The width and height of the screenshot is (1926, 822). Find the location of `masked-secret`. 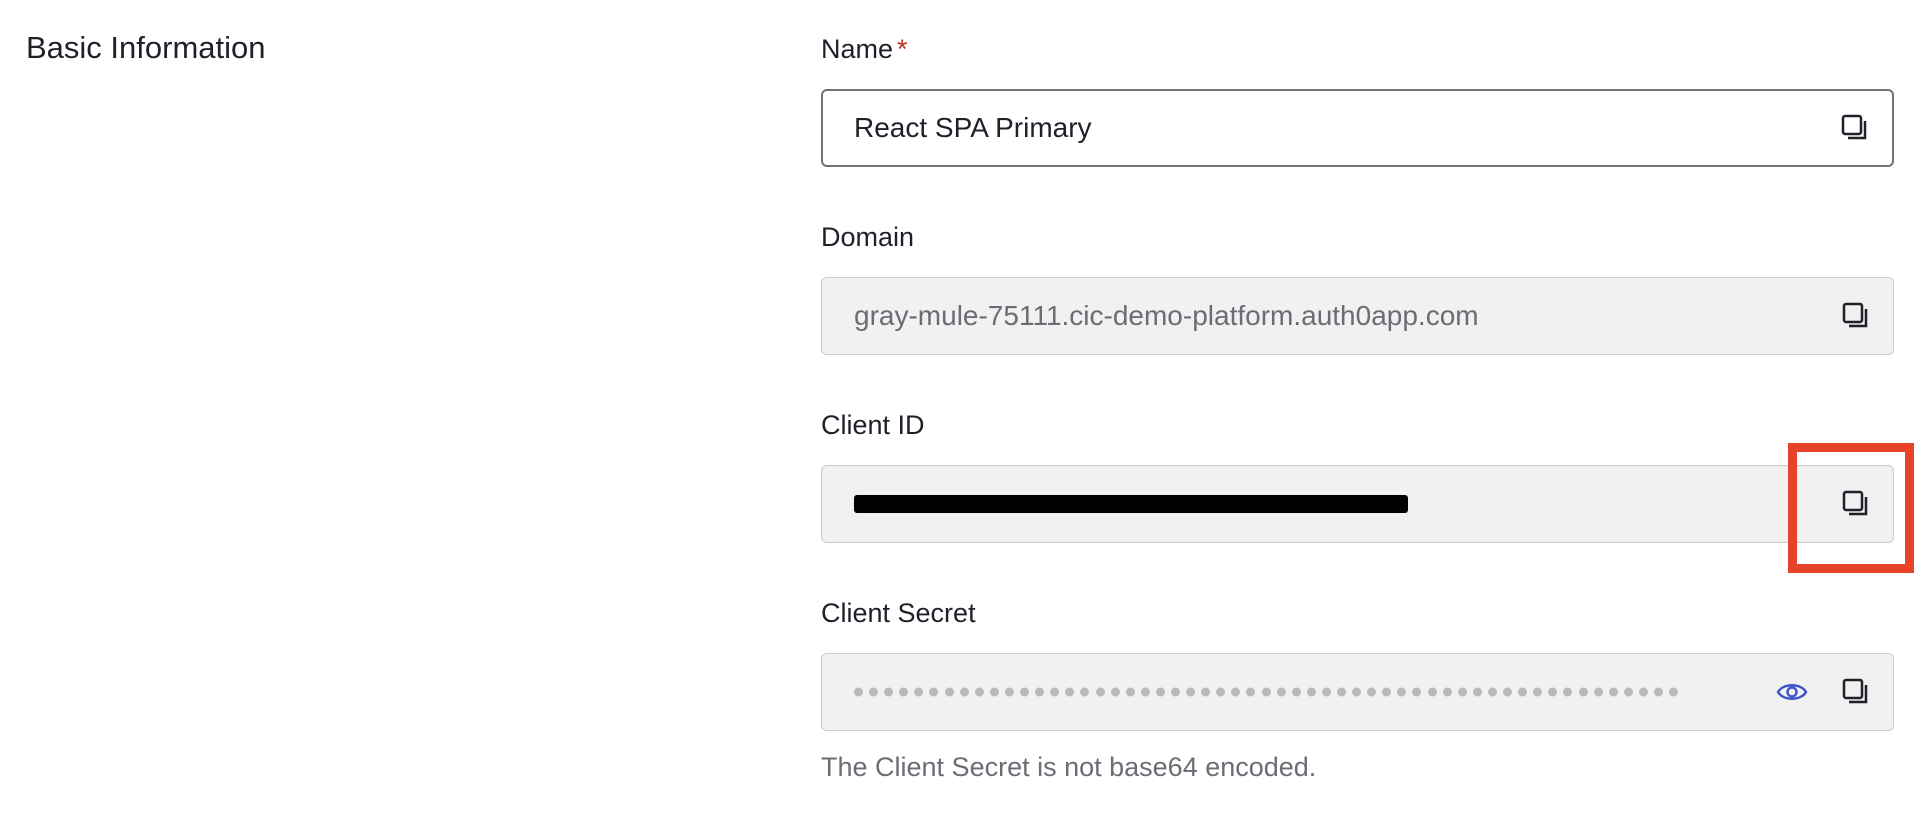

masked-secret is located at coordinates (1266, 692).